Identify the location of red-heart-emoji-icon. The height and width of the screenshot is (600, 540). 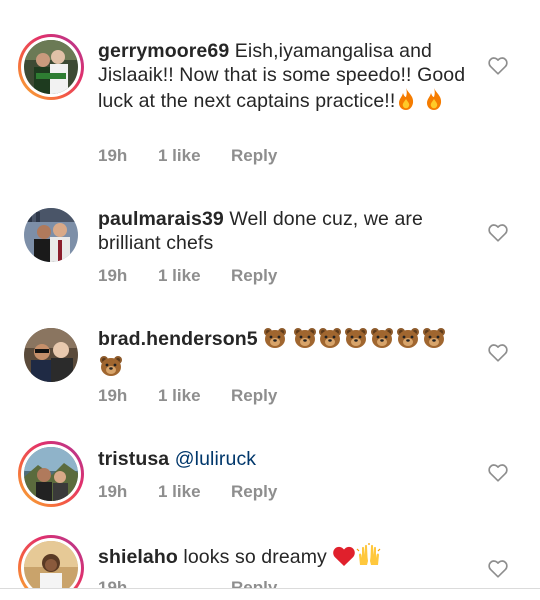
(344, 559).